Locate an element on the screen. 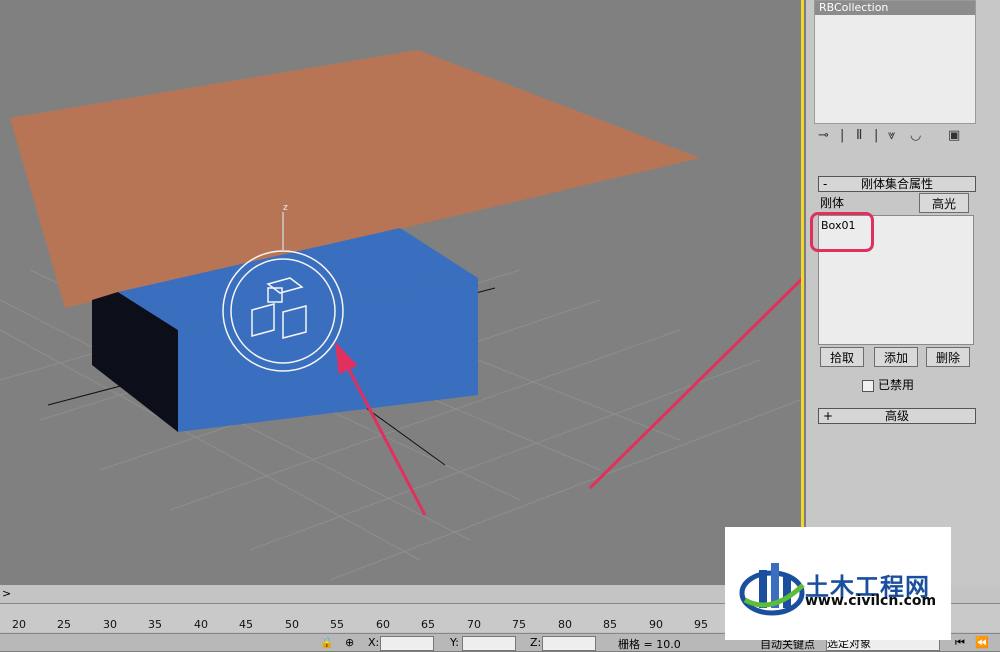  rollout-title: 刚体集合属性 is located at coordinates (896, 184).